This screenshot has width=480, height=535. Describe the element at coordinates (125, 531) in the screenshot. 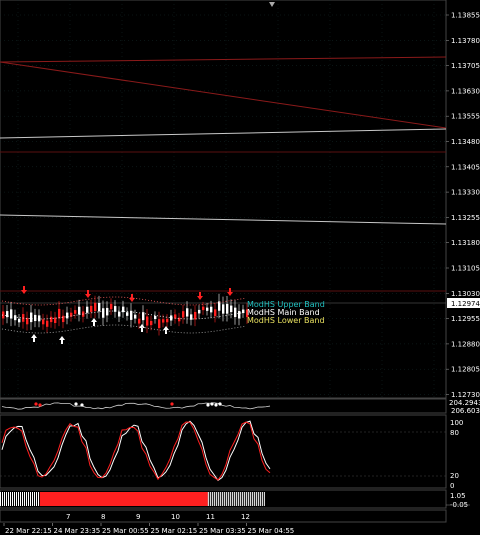

I see `time-tick-label: 25 Mar 00:55` at that location.